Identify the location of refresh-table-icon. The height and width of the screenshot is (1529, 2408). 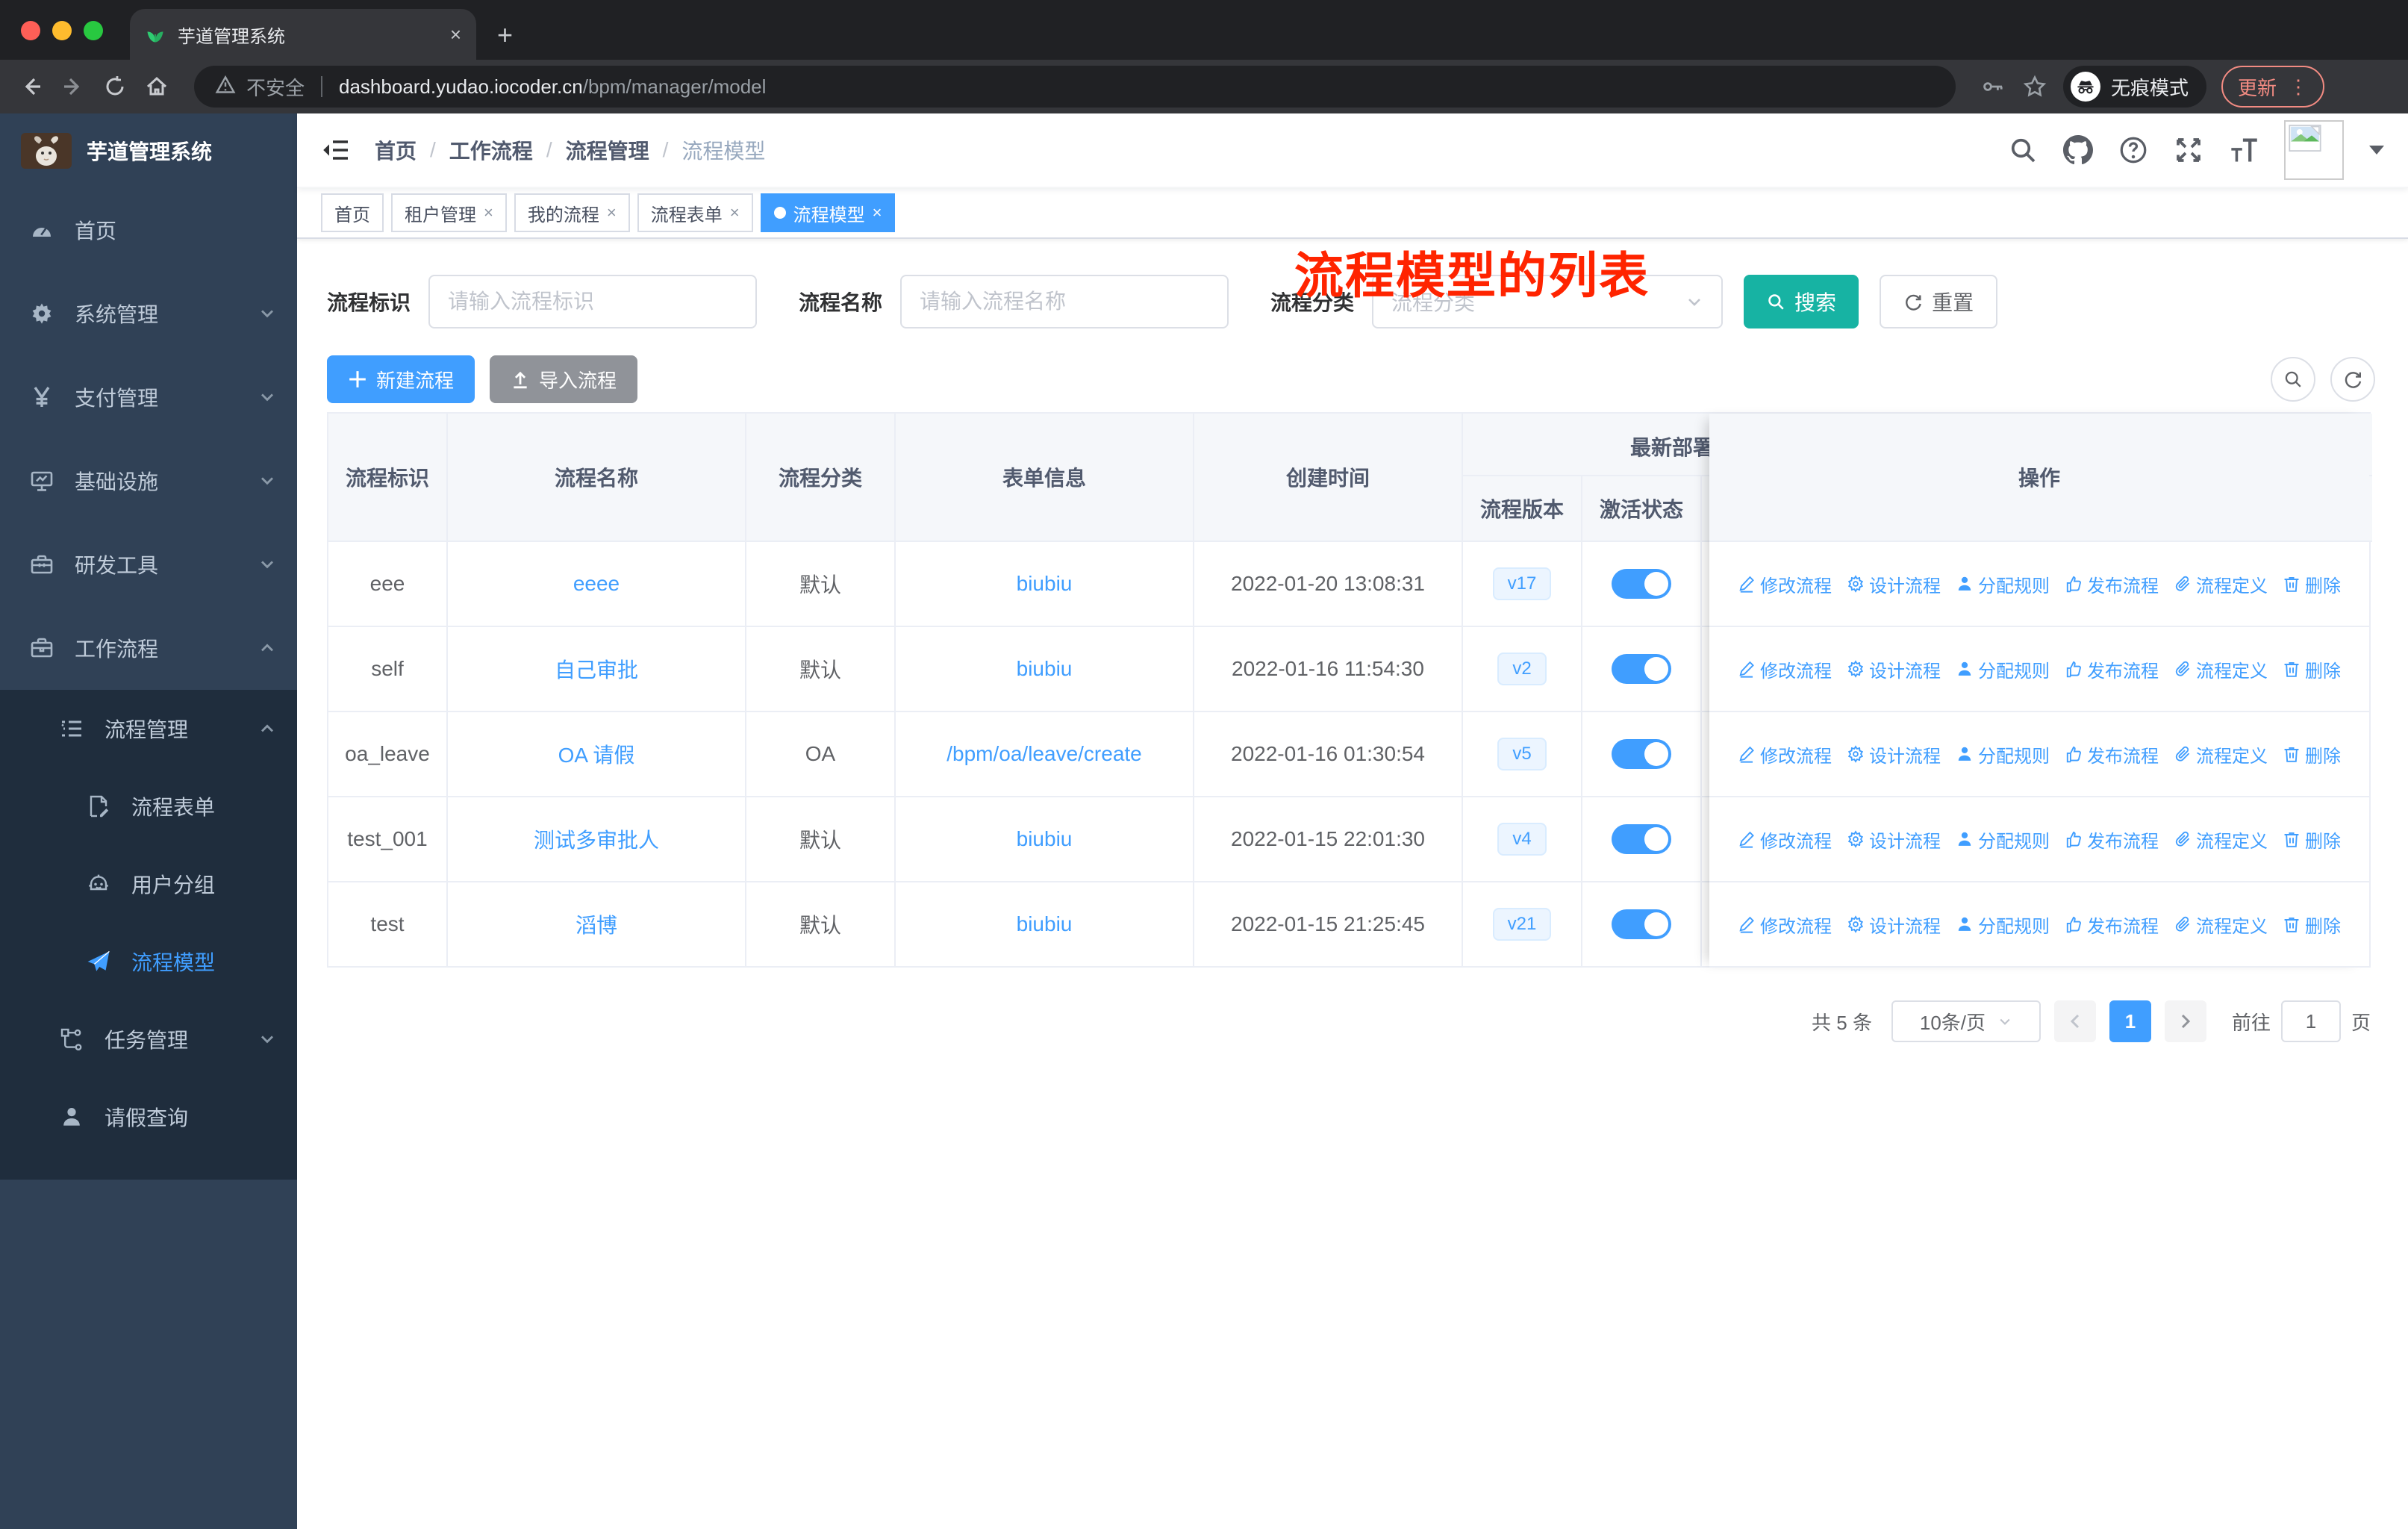
(2352, 379).